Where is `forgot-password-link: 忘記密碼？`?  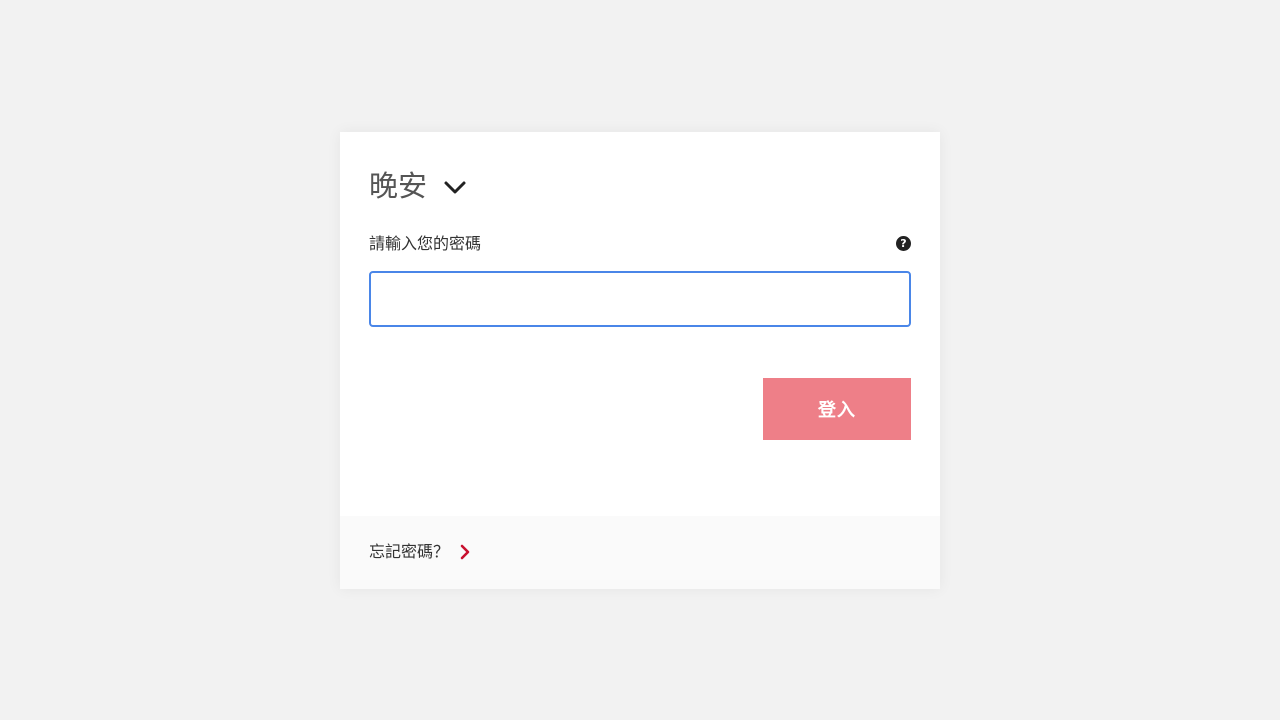 forgot-password-link: 忘記密碼？ is located at coordinates (420, 552).